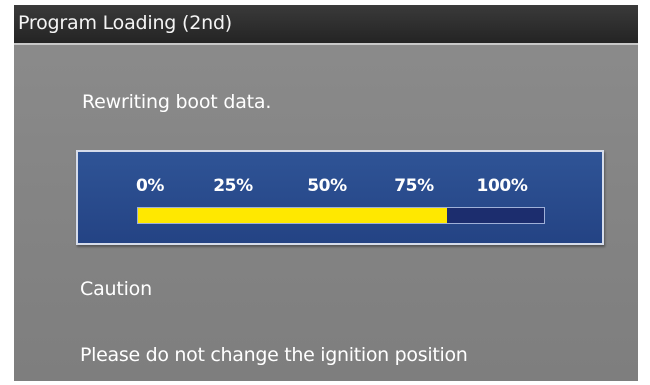  I want to click on progress-tick-75: 75%, so click(414, 186).